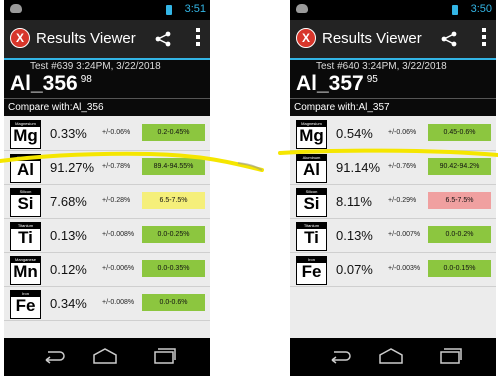 The image size is (498, 376). What do you see at coordinates (459, 234) in the screenshot?
I see `element-range-badge: 0.0-0.2%` at bounding box center [459, 234].